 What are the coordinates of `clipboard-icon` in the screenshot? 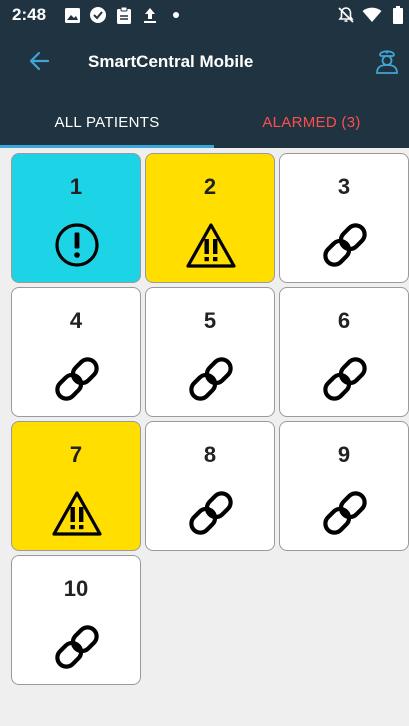 It's located at (124, 15).